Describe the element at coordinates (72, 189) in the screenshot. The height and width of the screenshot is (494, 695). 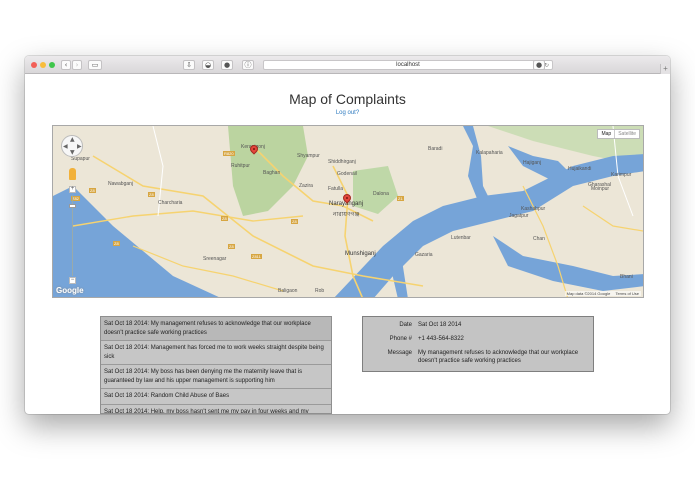
I see `zoom-in-button: +` at that location.